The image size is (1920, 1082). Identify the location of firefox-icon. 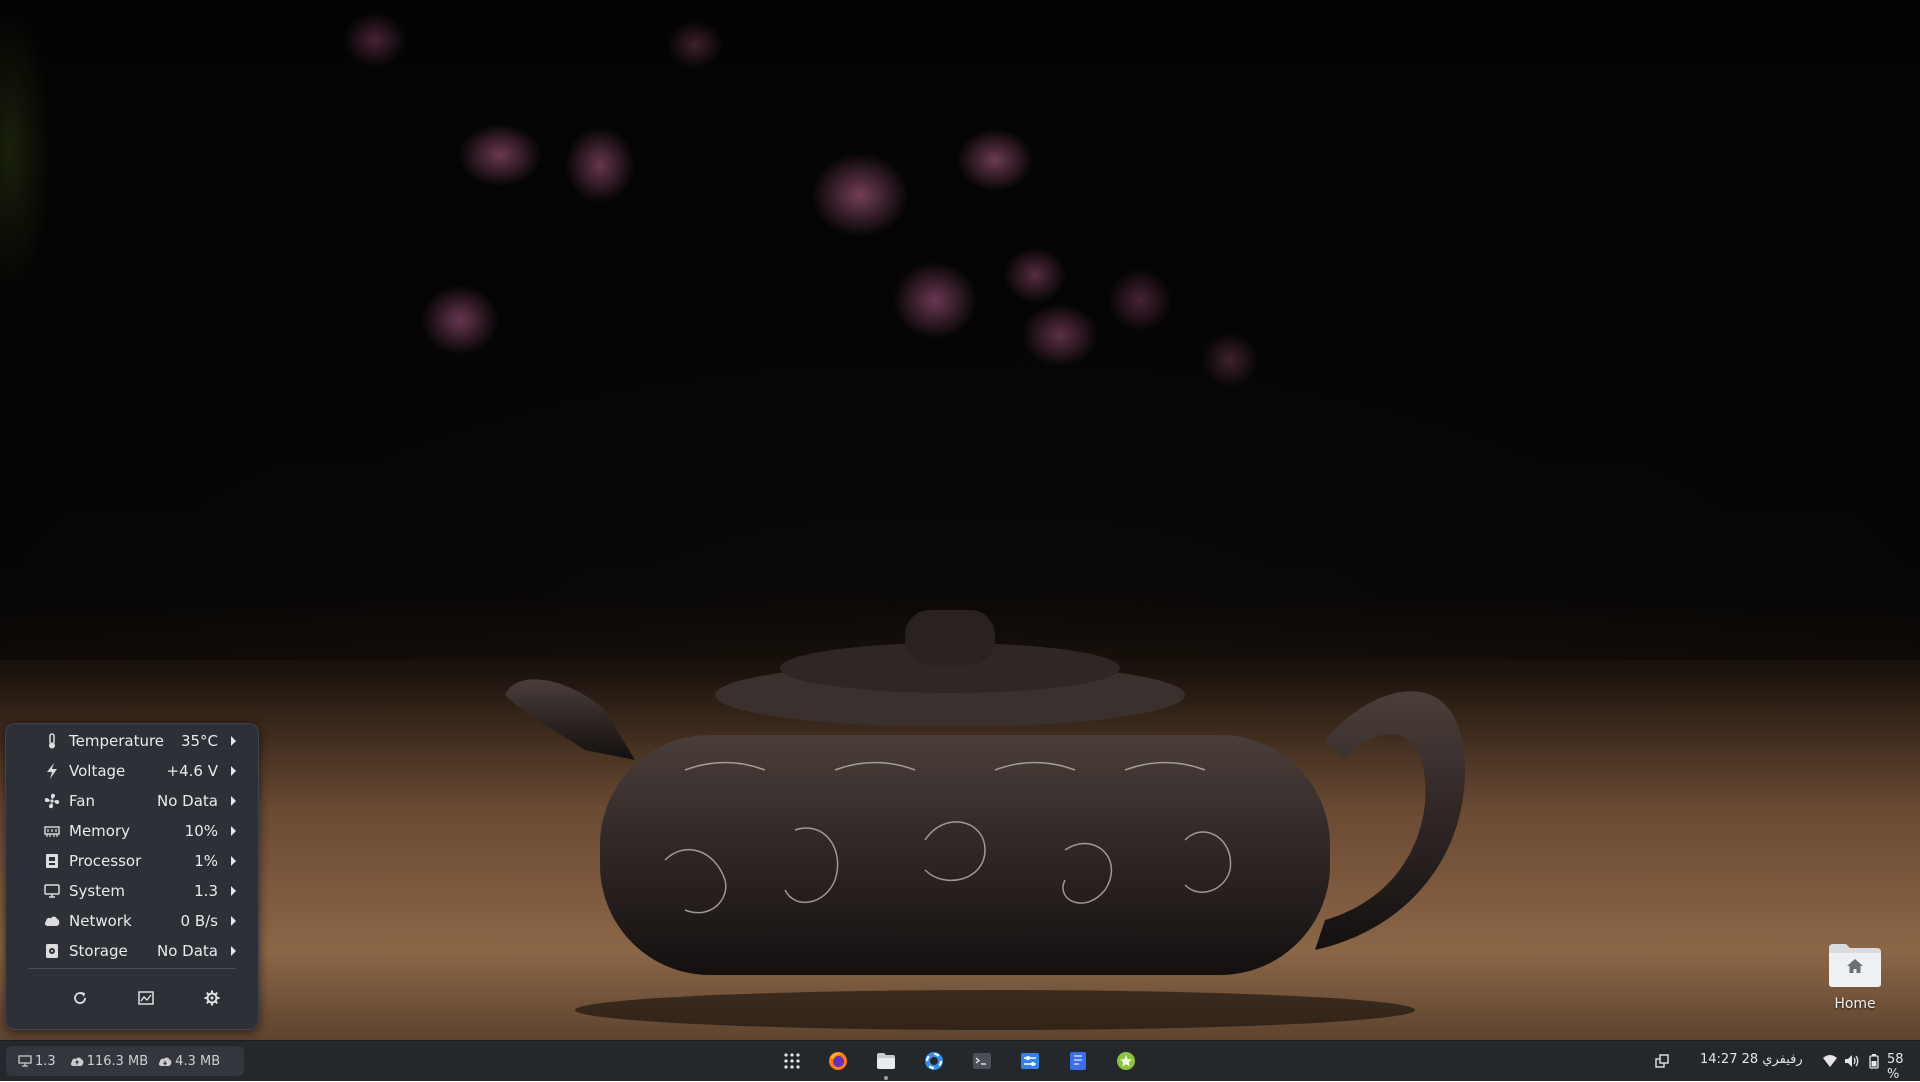
(838, 1061).